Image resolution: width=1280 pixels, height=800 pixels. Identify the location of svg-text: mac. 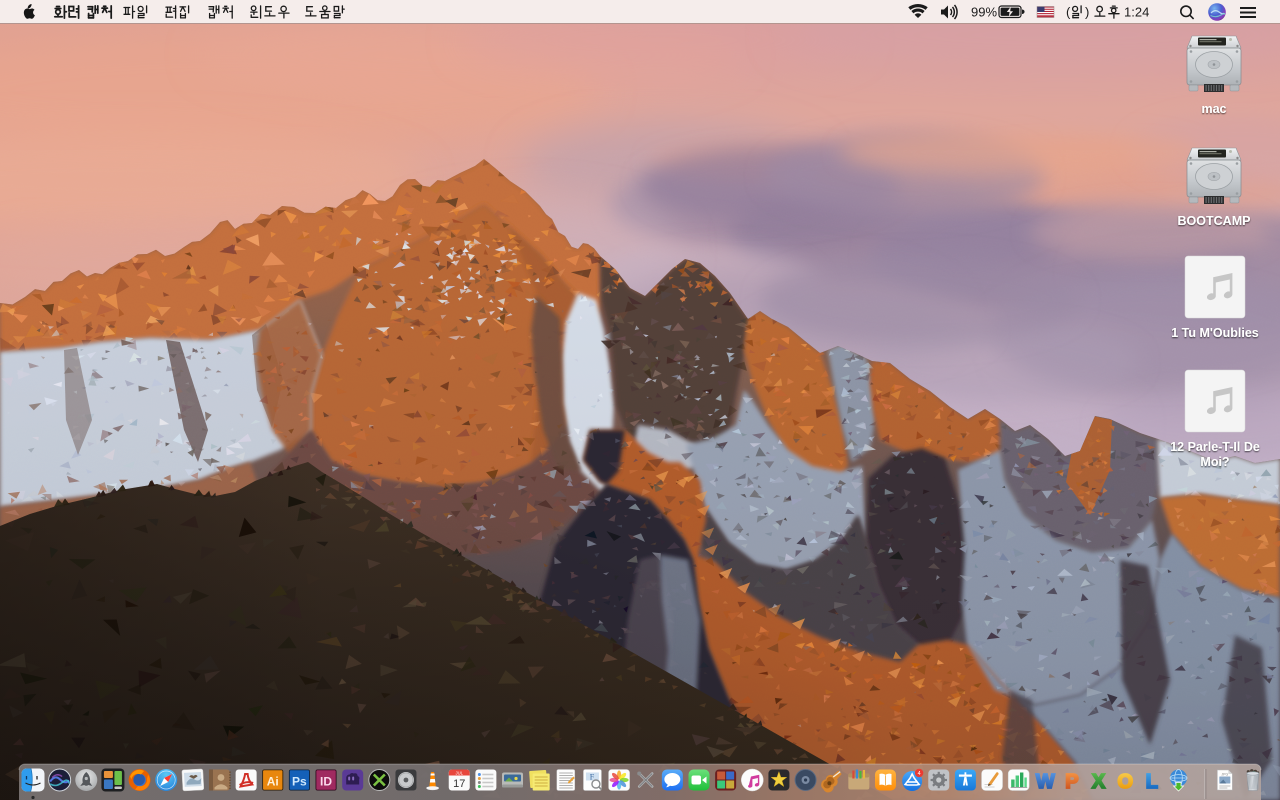
(1213, 109).